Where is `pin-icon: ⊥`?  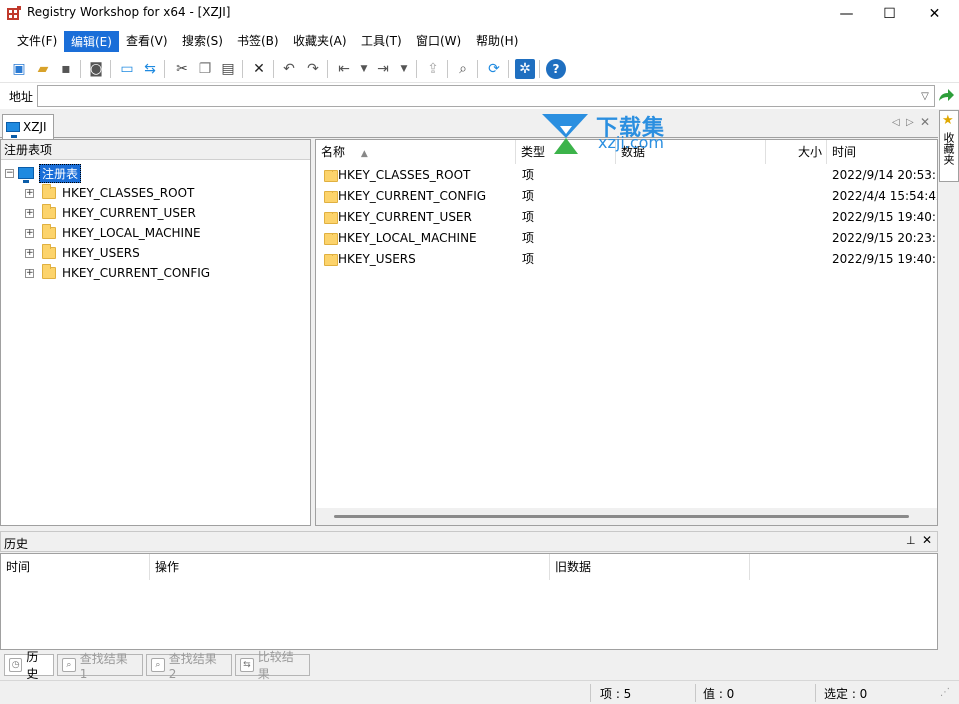
pin-icon: ⊥ is located at coordinates (911, 540).